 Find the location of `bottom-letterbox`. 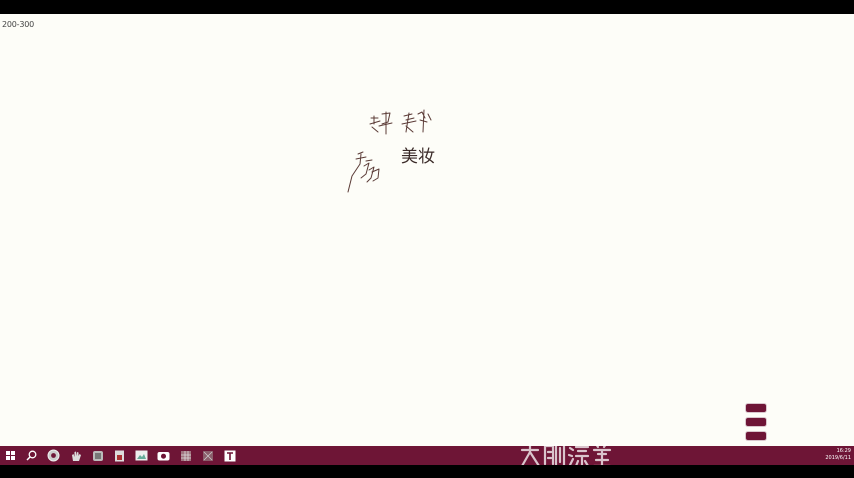

bottom-letterbox is located at coordinates (427, 471).